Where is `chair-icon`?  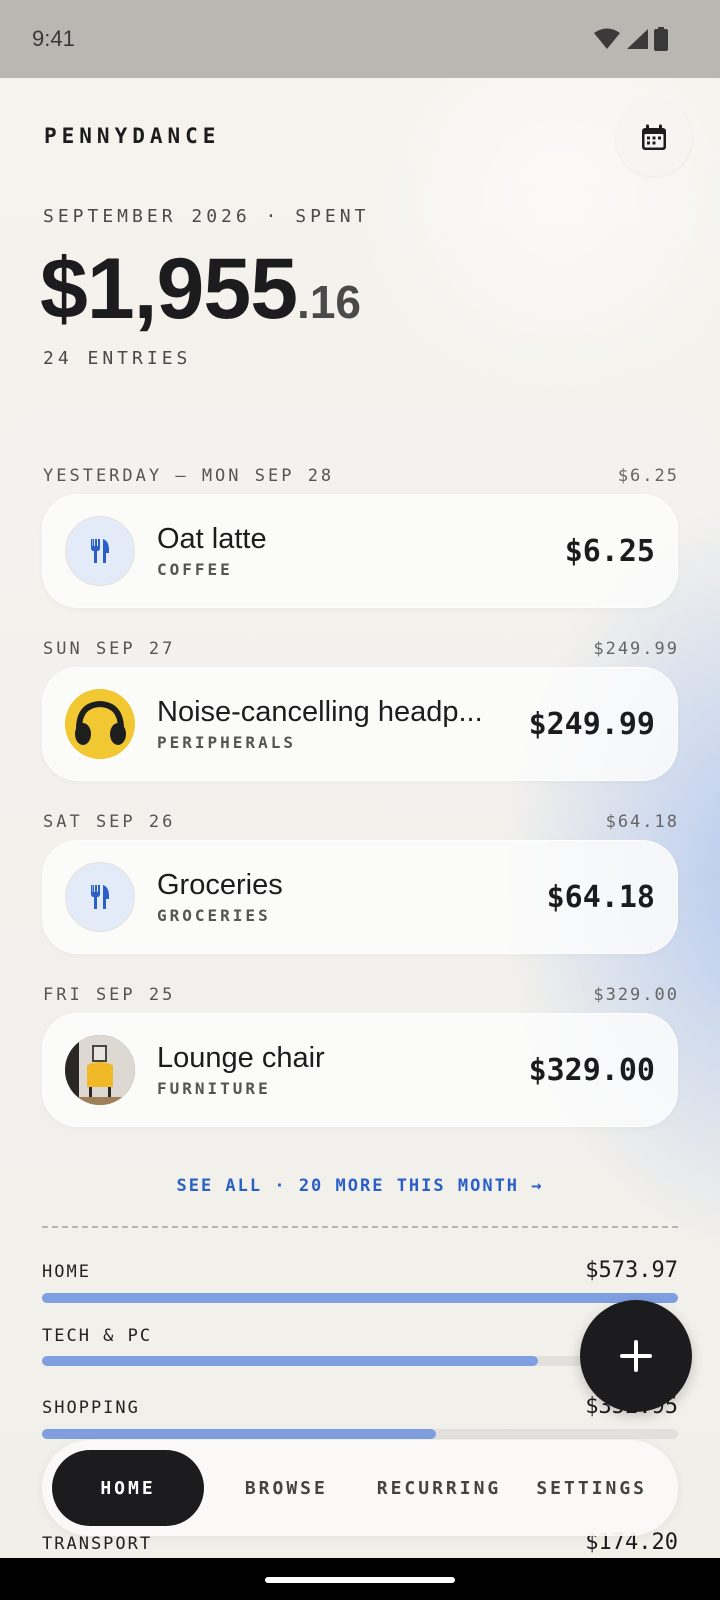
chair-icon is located at coordinates (100, 1070).